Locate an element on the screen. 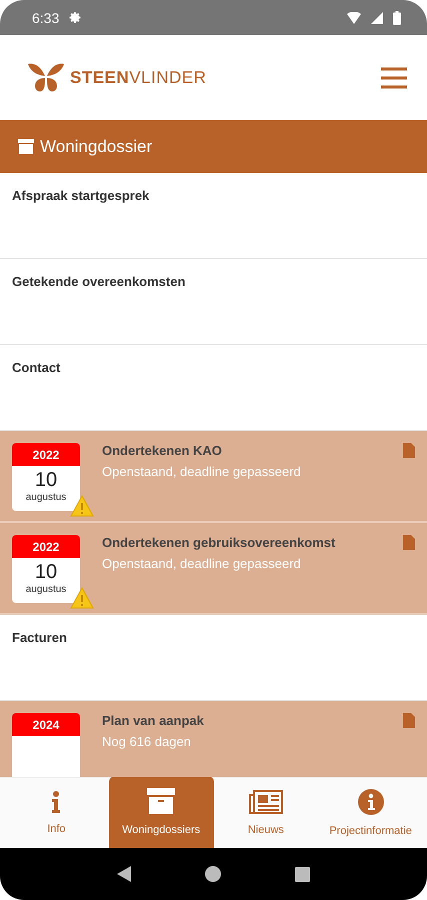  butterfly-logo-icon is located at coordinates (46, 77).